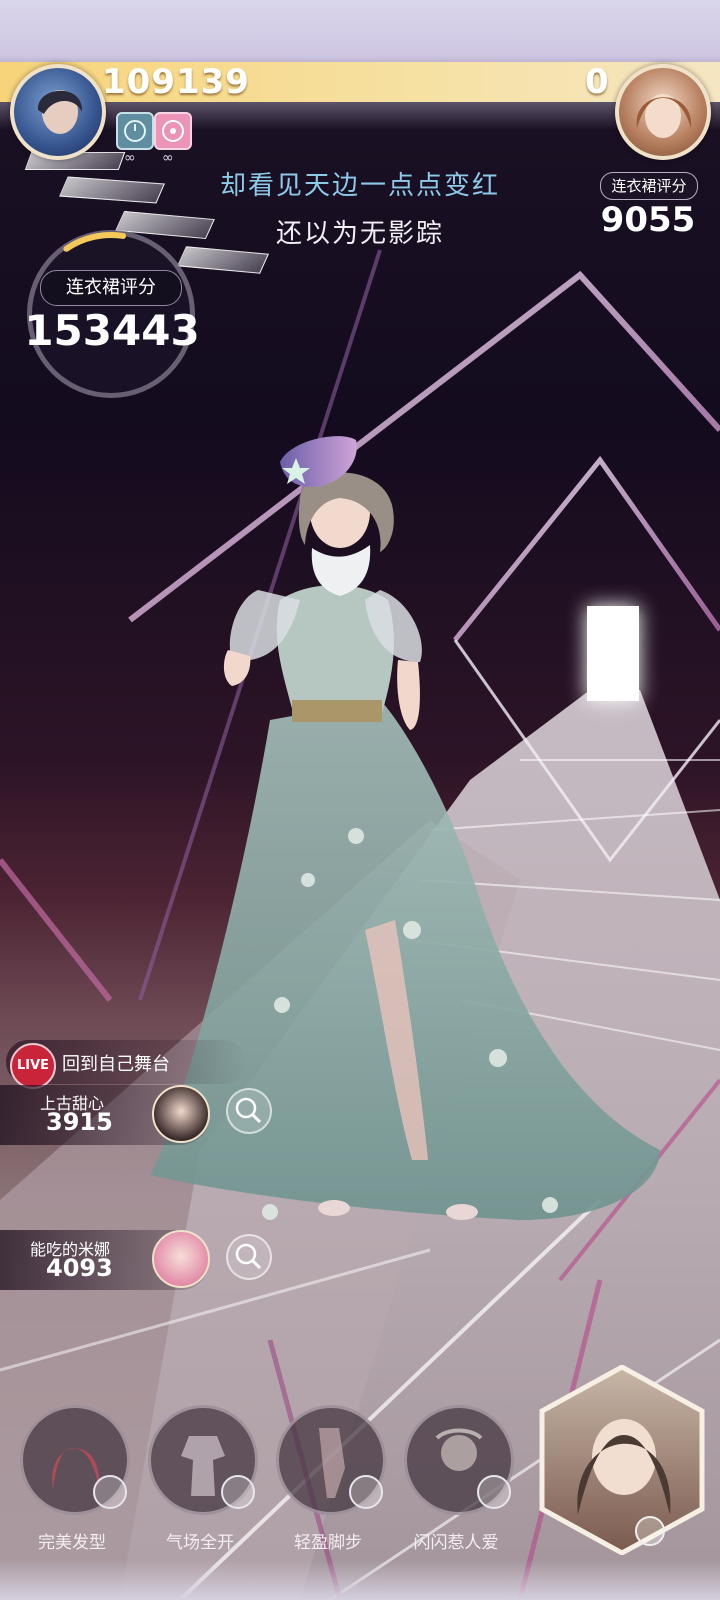 The width and height of the screenshot is (720, 1600). What do you see at coordinates (360, 1580) in the screenshot?
I see `bottom-fade` at bounding box center [360, 1580].